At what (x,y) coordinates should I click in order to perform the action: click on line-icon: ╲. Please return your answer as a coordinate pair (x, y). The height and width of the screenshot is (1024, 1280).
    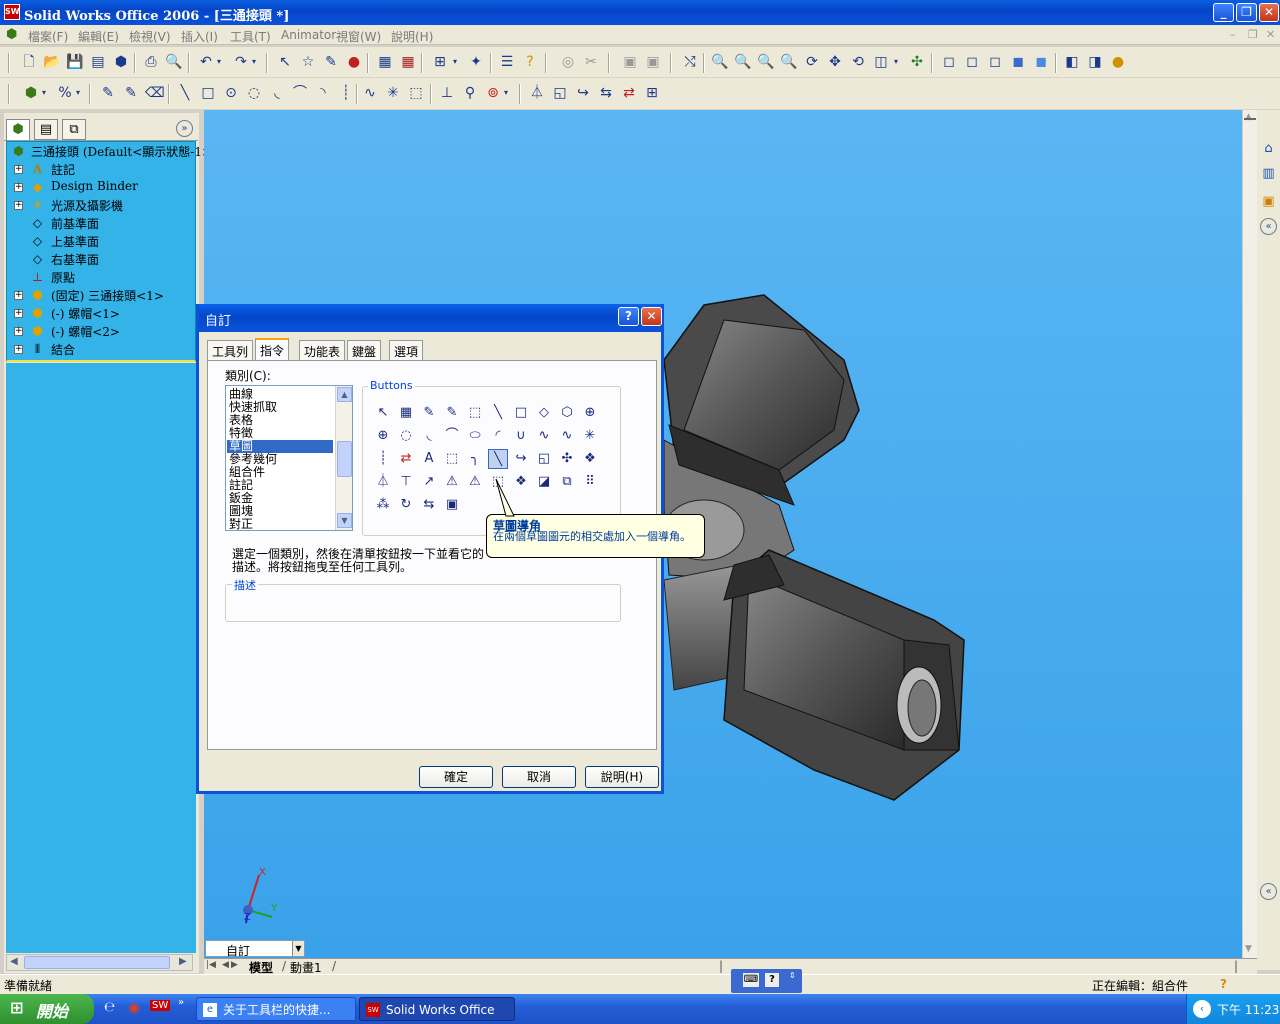
    Looking at the image, I should click on (498, 413).